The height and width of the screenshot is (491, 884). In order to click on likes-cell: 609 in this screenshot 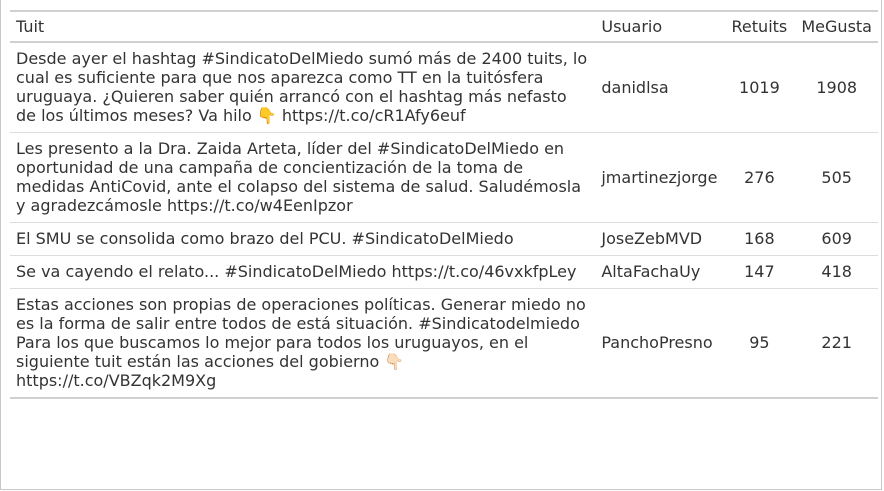, I will do `click(836, 239)`.